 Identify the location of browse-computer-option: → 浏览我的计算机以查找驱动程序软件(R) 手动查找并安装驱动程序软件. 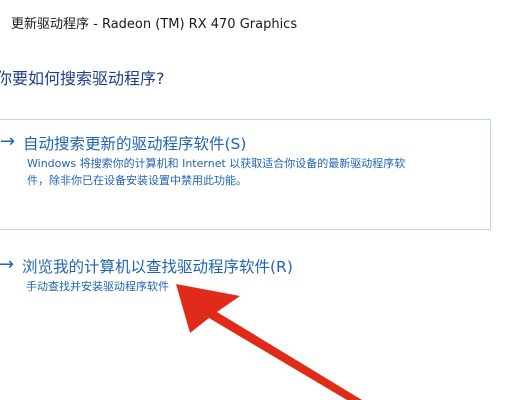
(245, 274).